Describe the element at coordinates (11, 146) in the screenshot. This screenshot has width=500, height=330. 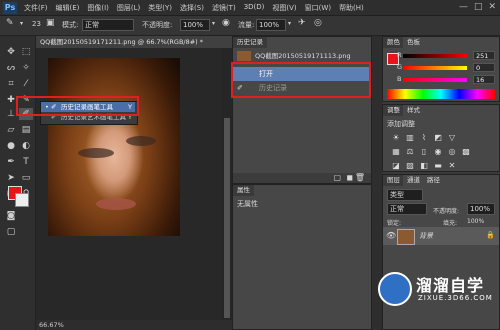
I see `blur-tool-icon: ●` at that location.